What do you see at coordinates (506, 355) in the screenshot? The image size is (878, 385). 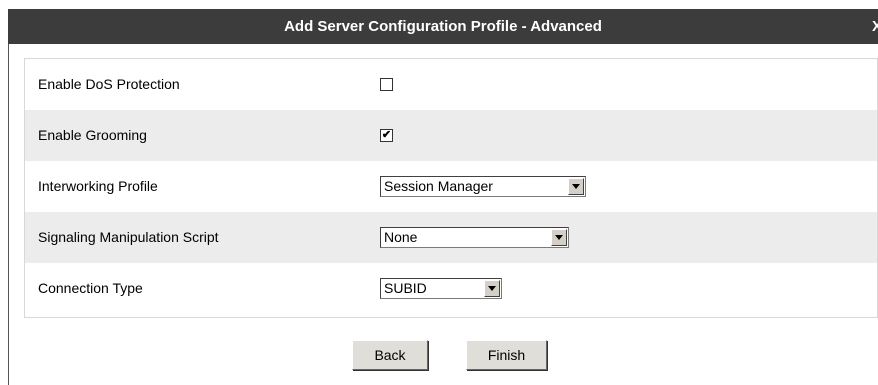 I see `finish-button: Finish` at bounding box center [506, 355].